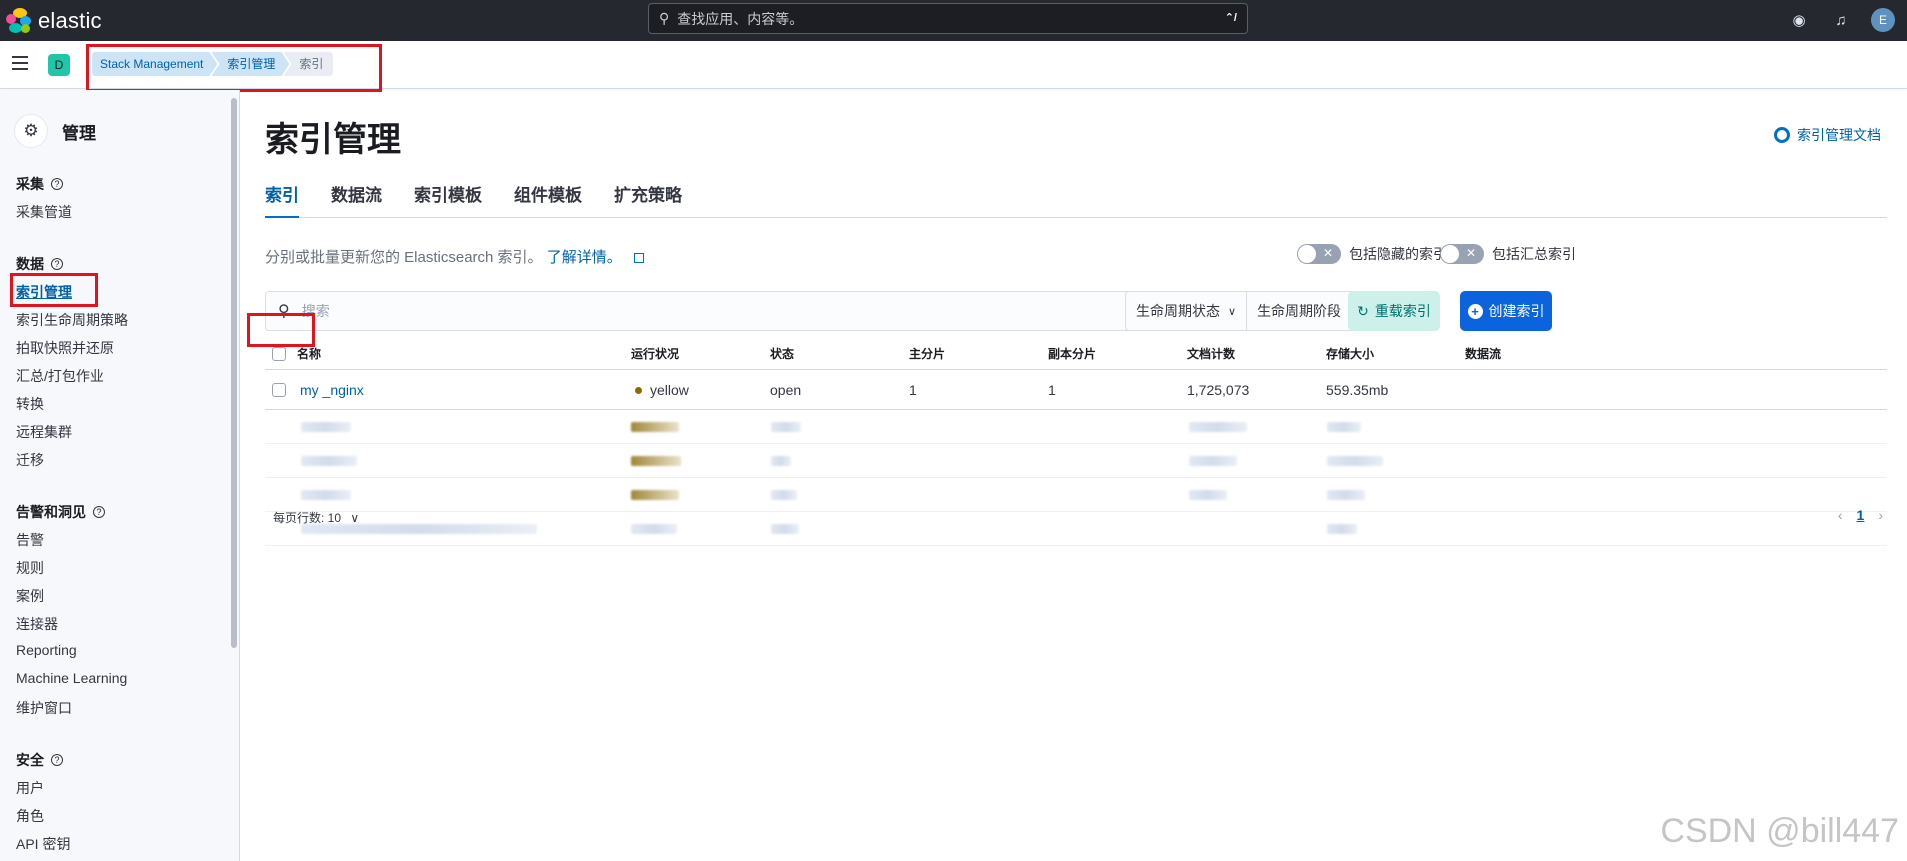  I want to click on highlight-box-breadcrumb, so click(234, 68).